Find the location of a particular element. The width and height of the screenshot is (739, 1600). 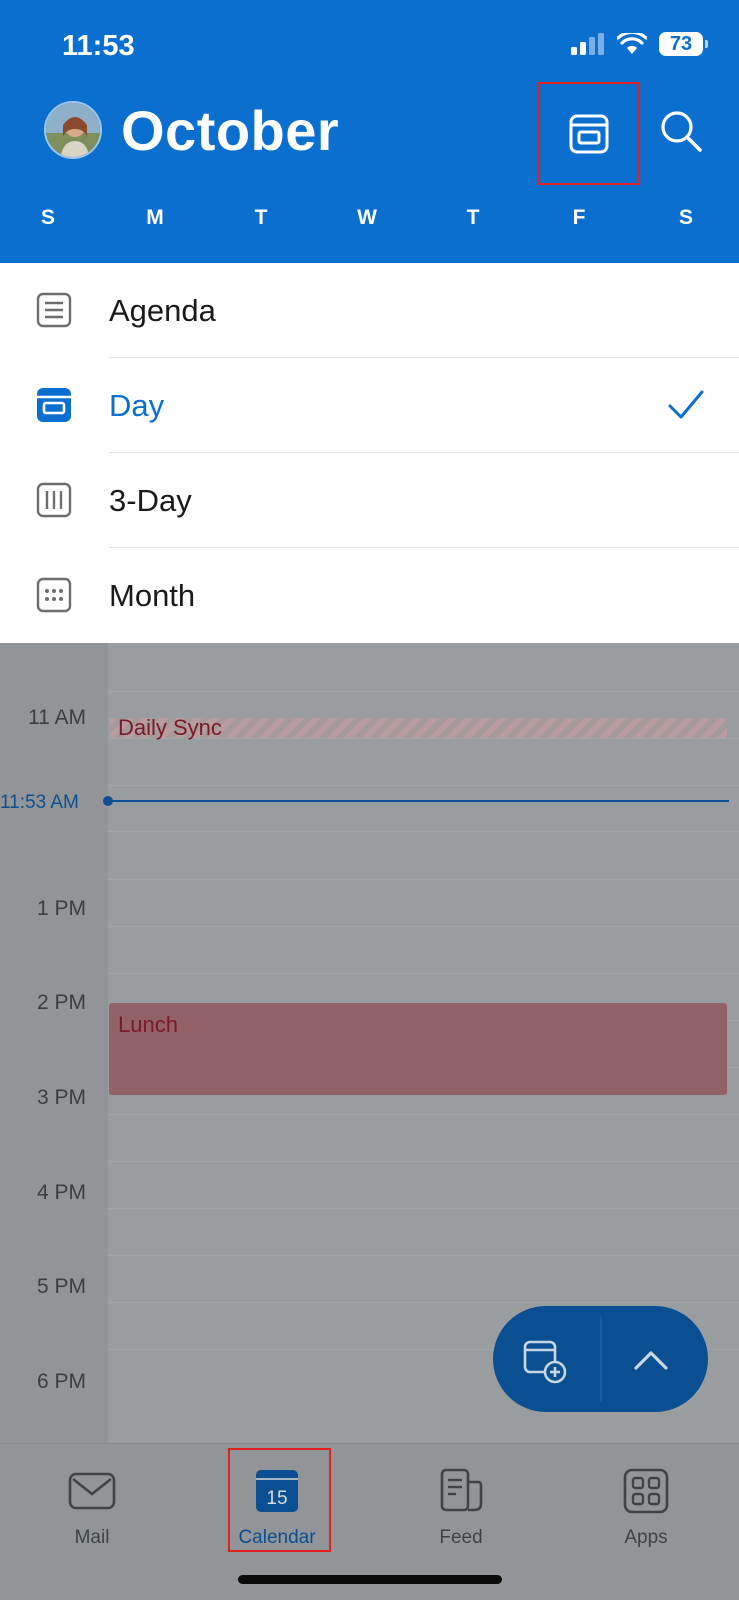

agenda-icon is located at coordinates (54, 310).